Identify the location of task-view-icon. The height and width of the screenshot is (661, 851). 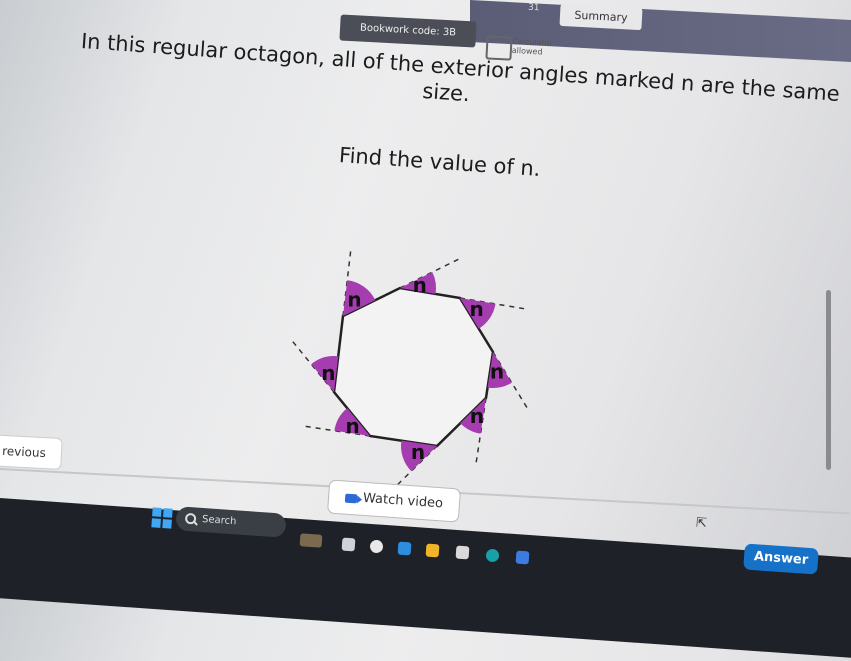
(348, 544).